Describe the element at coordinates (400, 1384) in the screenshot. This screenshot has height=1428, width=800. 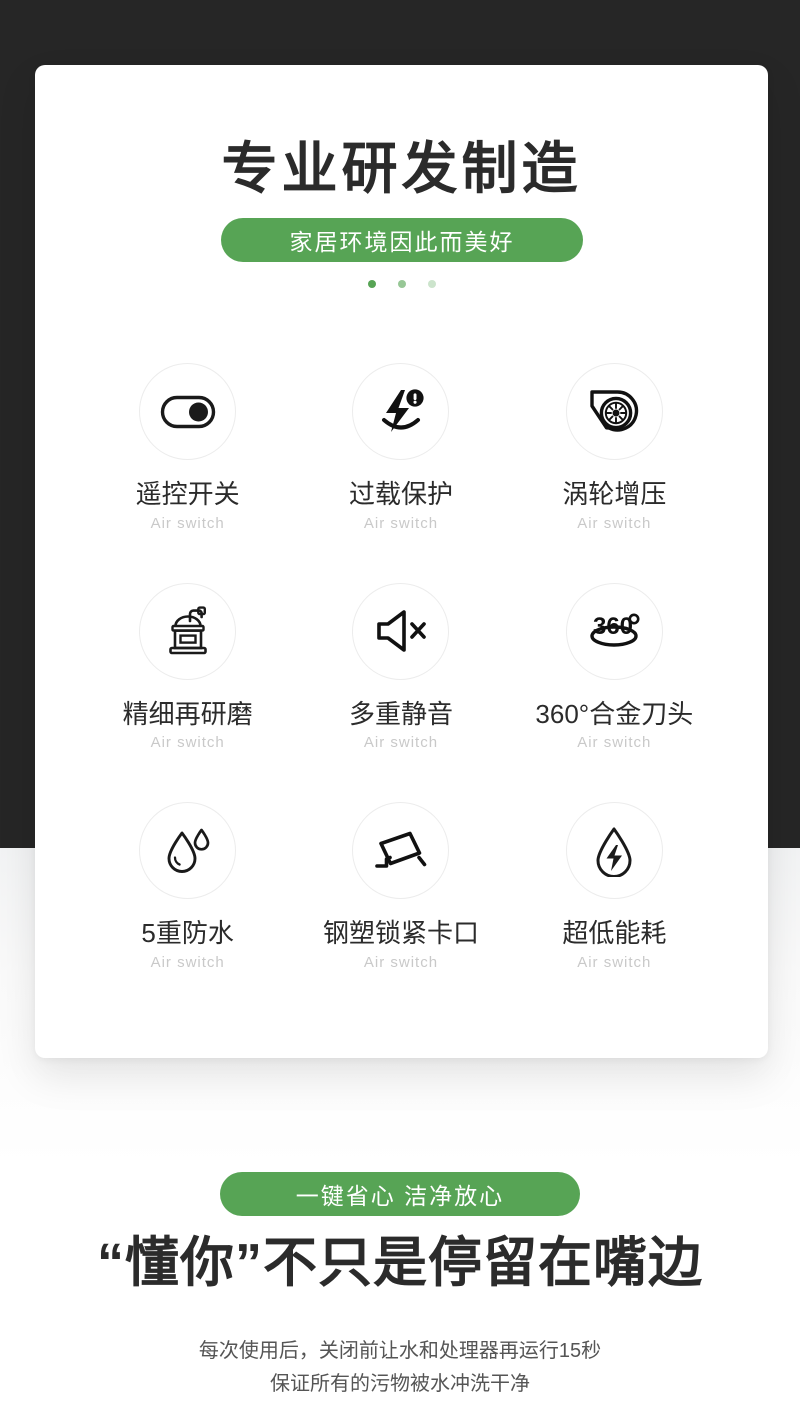
I see `footer-note-line-2: 保证所有的污物被水冲洗干净` at that location.